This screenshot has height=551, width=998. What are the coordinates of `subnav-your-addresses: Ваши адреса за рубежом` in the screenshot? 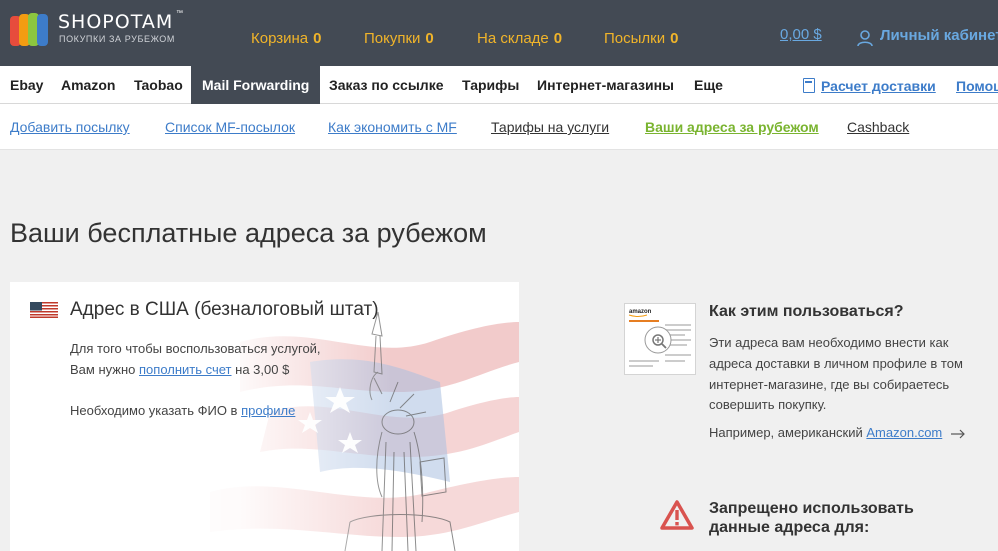 It's located at (732, 127).